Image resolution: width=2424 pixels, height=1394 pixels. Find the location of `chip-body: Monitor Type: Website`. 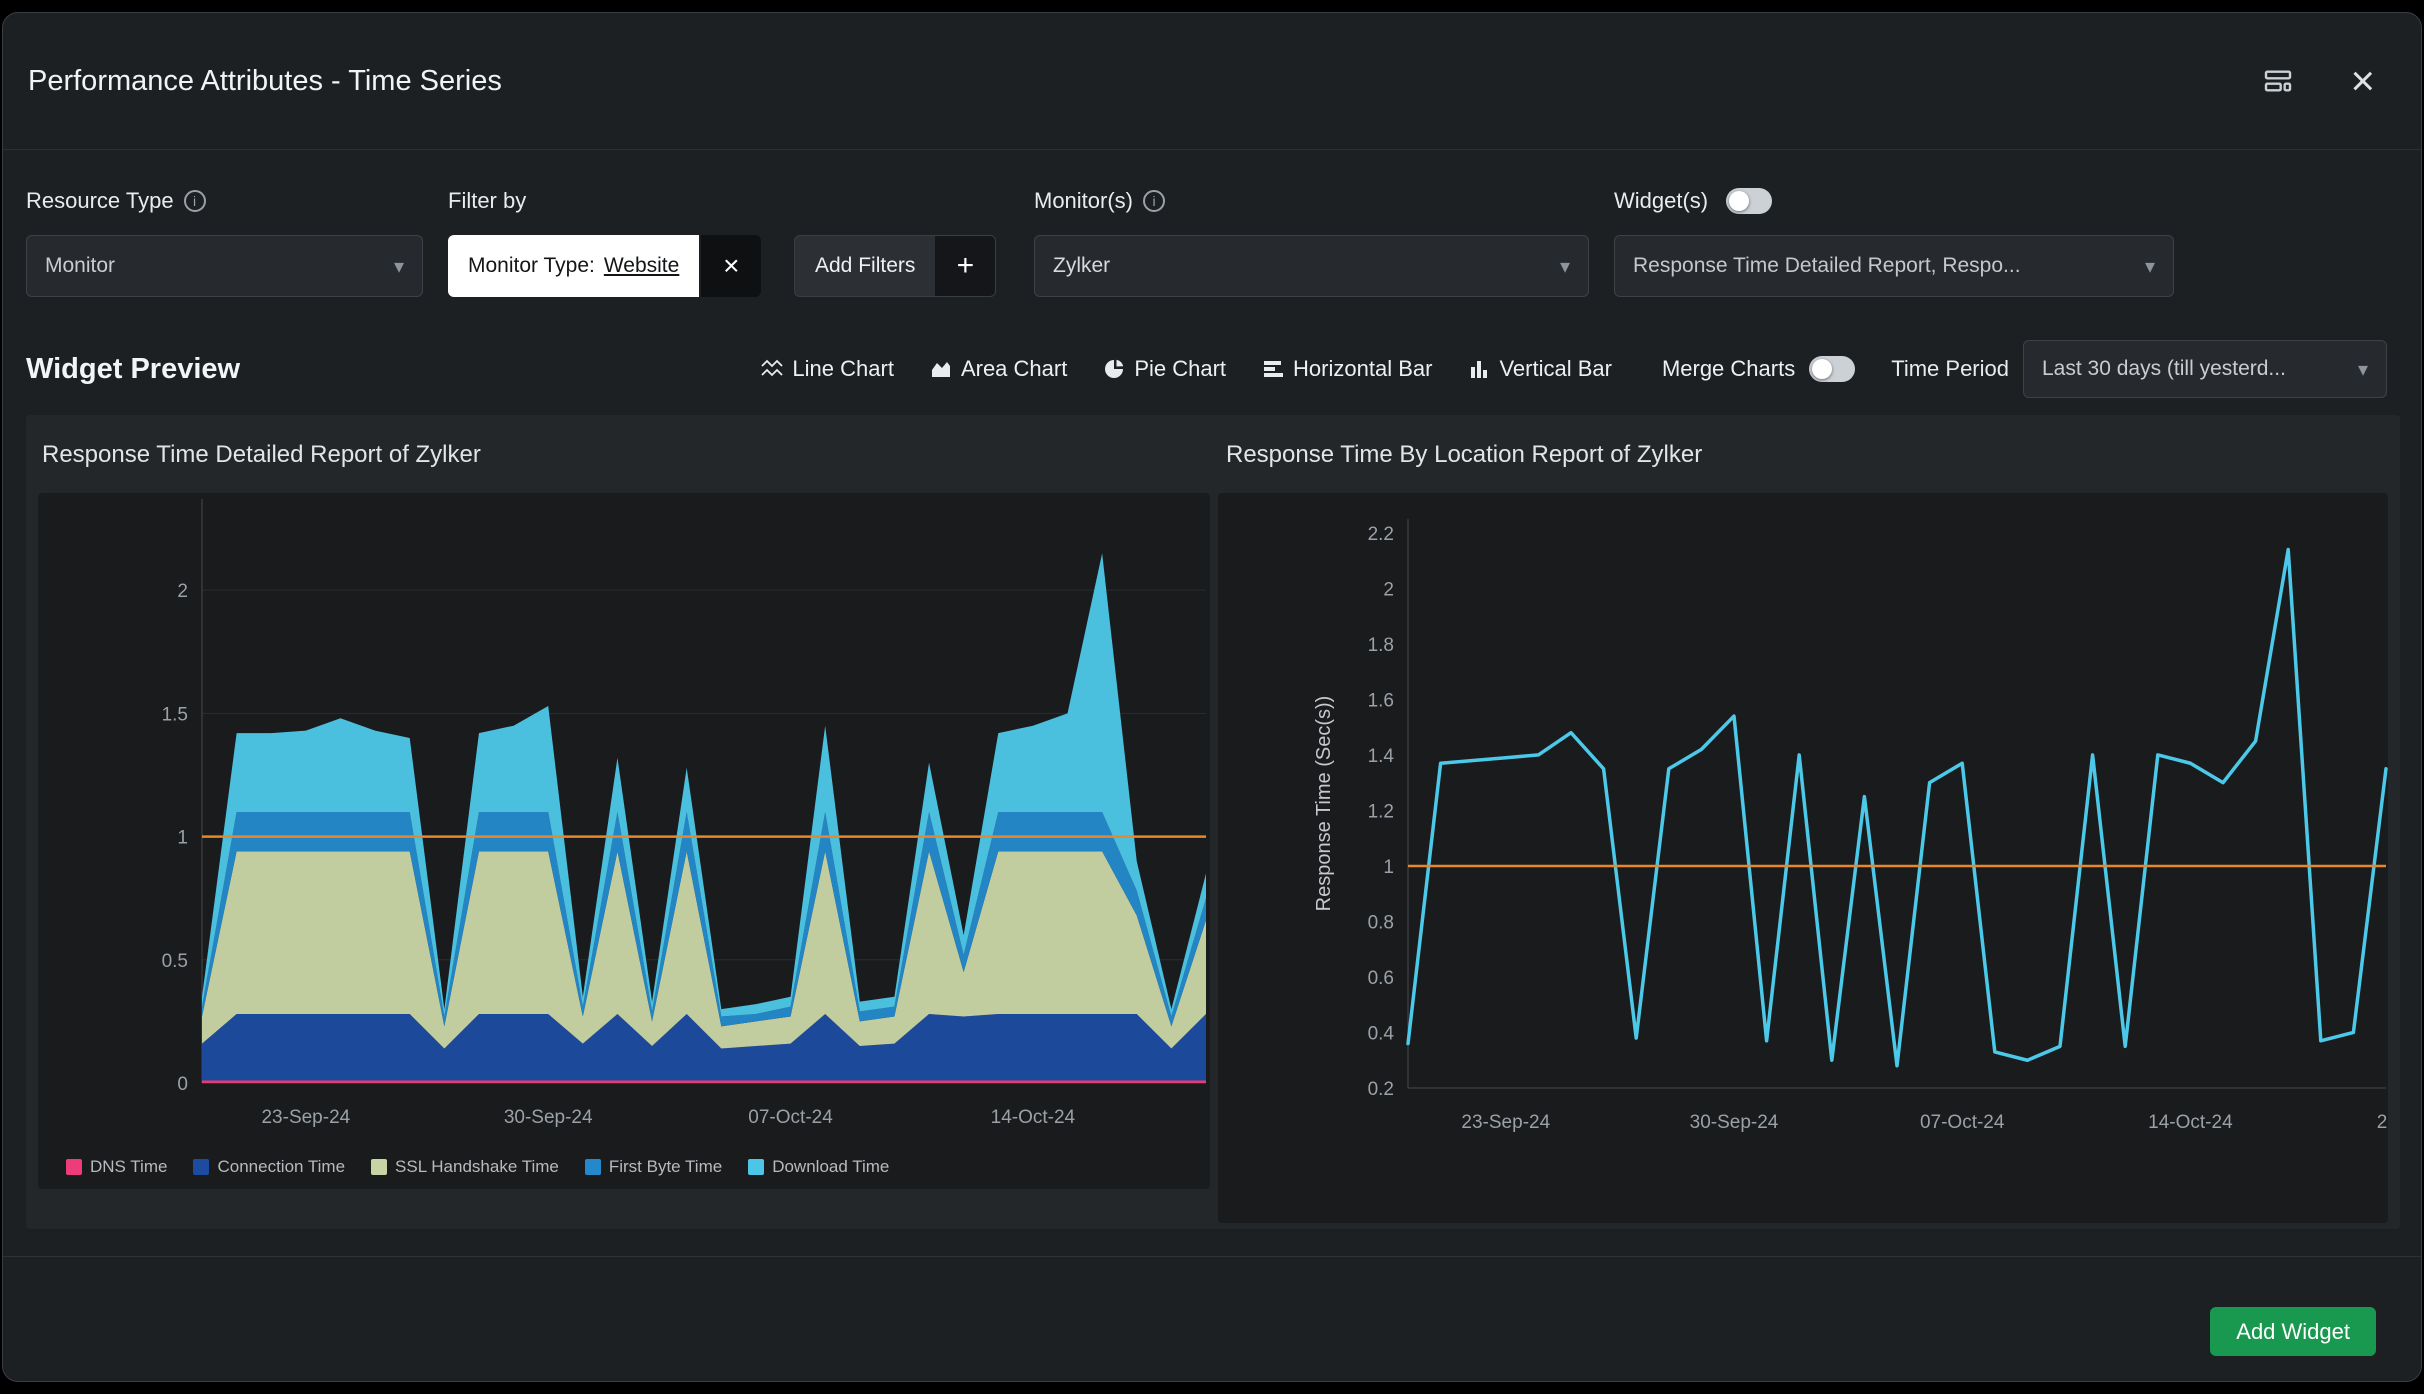

chip-body: Monitor Type: Website is located at coordinates (574, 266).